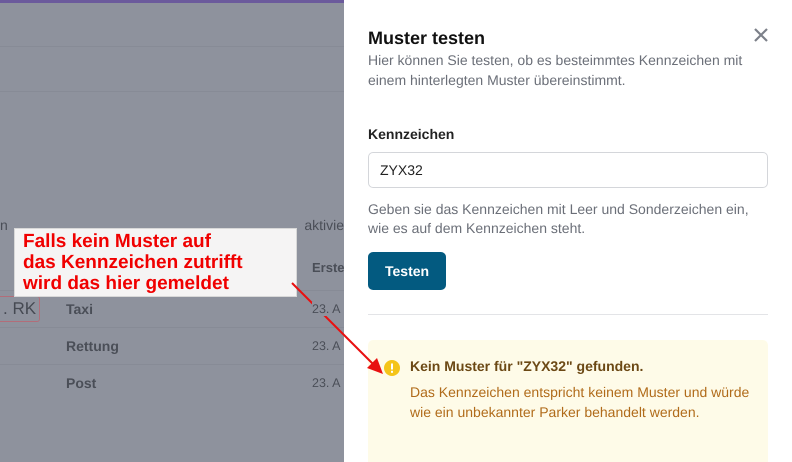  Describe the element at coordinates (117, 241) in the screenshot. I see `annotation-text: Falls kein Muster auf` at that location.